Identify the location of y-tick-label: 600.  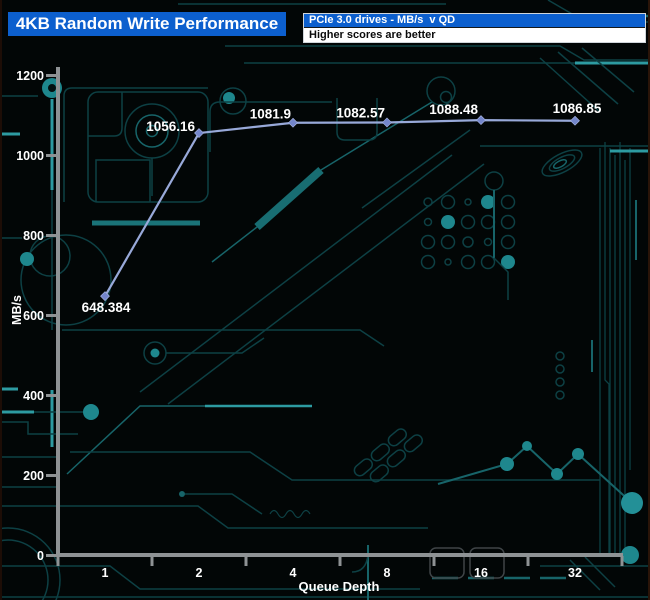
(33, 316).